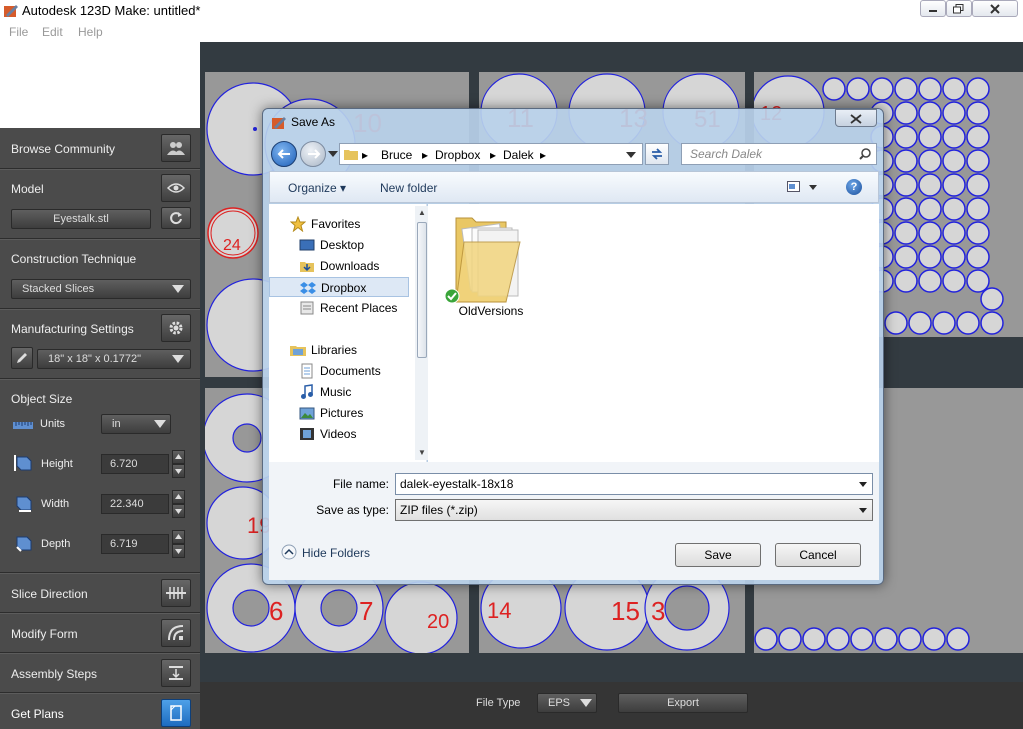 This screenshot has height=729, width=1023. I want to click on nav-pictures: Pictures, so click(339, 413).